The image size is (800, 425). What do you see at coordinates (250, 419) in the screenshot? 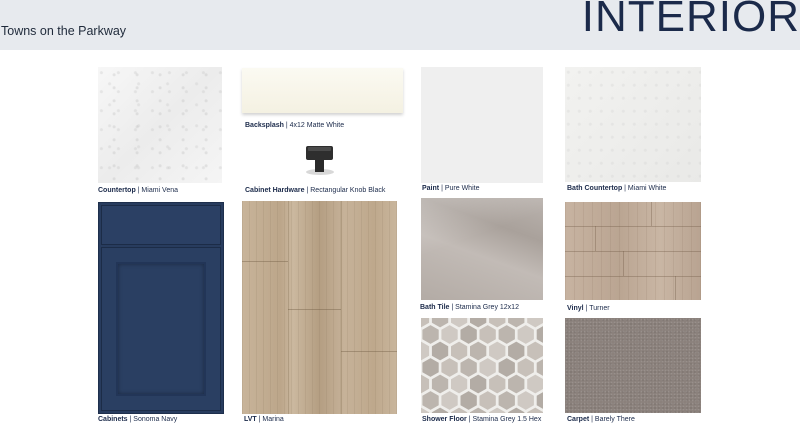
I see `lvt-name: LVT` at bounding box center [250, 419].